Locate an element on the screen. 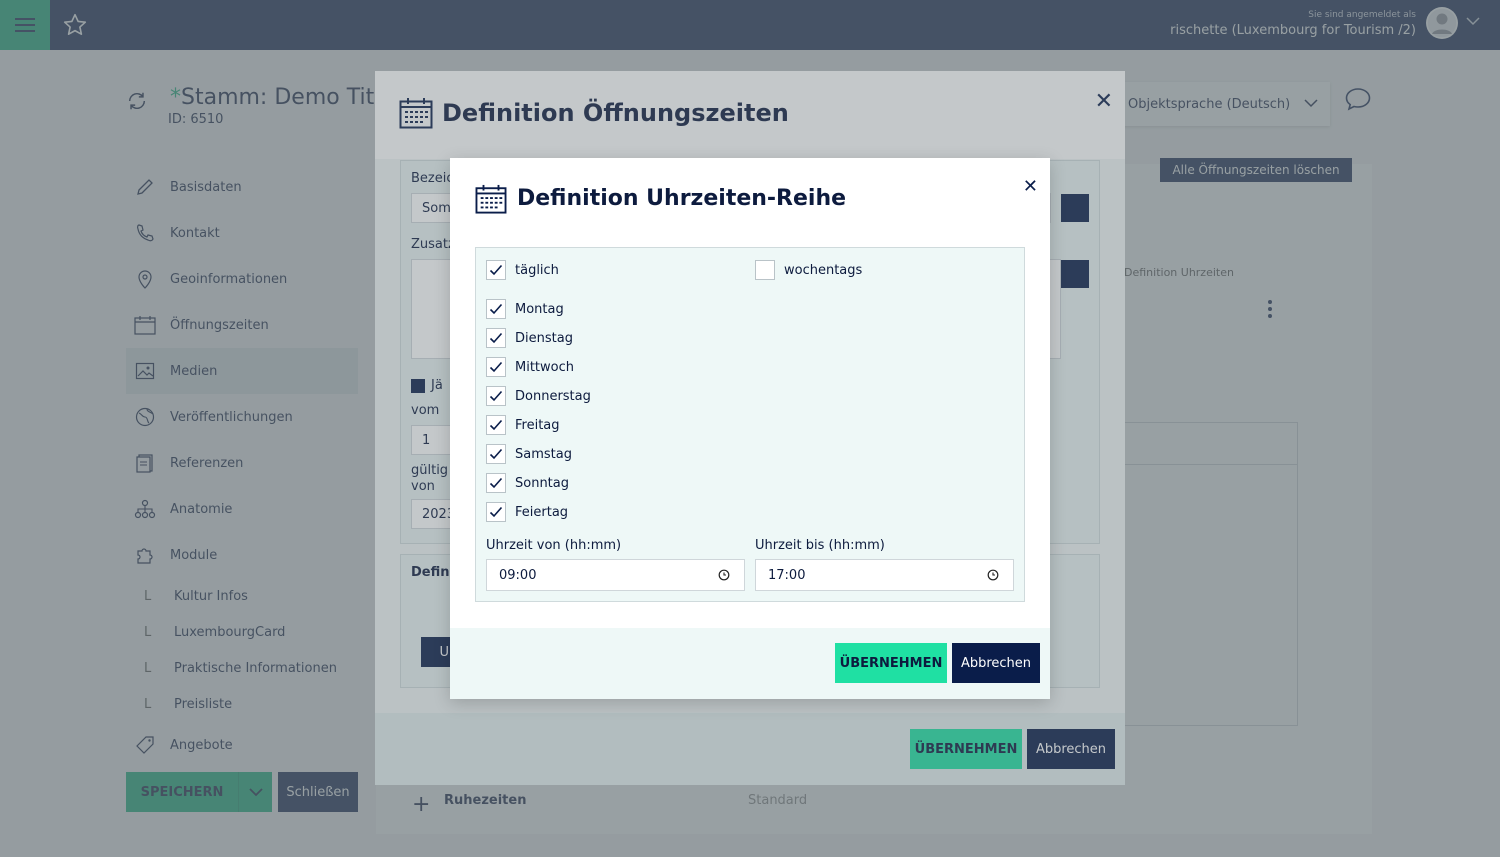 This screenshot has width=1500, height=857. checkbox-label: Montag is located at coordinates (539, 309).